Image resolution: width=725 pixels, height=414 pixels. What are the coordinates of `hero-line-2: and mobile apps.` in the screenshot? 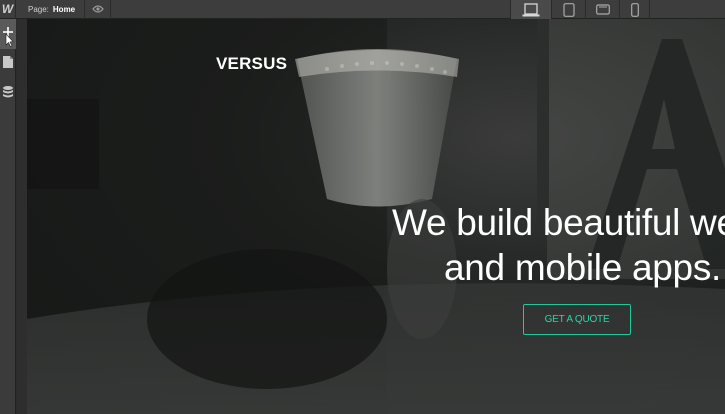 It's located at (582, 267).